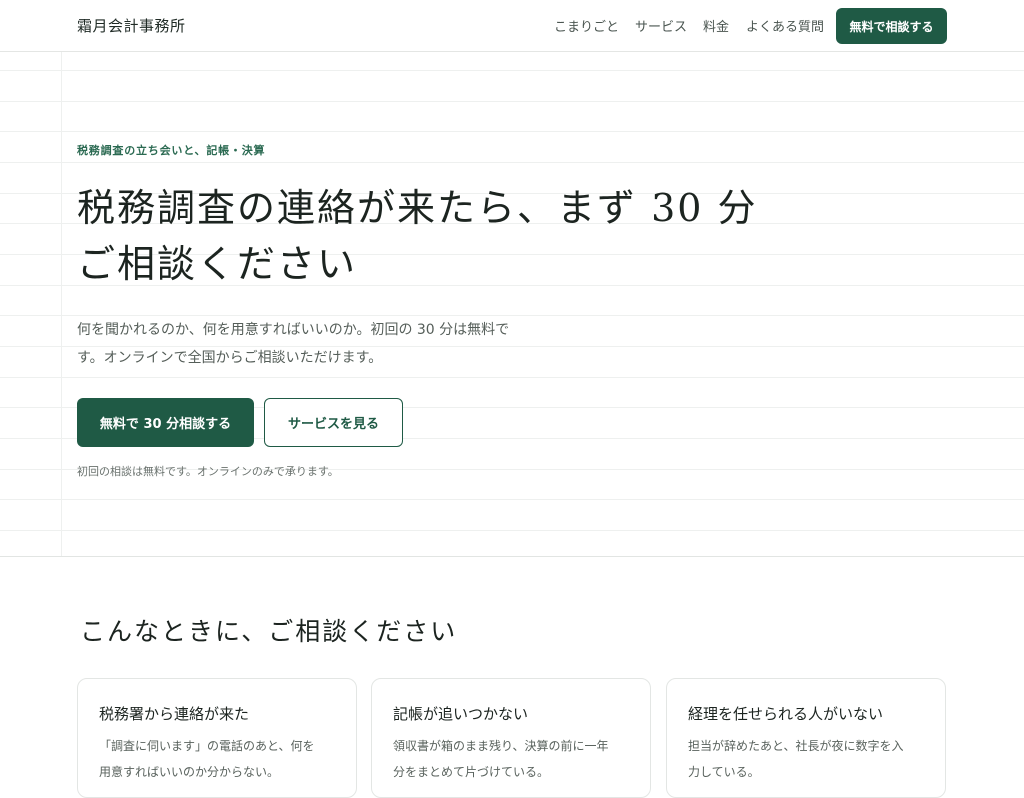 This screenshot has height=798, width=1024. Describe the element at coordinates (785, 25) in the screenshot. I see `nav-link-faq: よくある質問` at that location.